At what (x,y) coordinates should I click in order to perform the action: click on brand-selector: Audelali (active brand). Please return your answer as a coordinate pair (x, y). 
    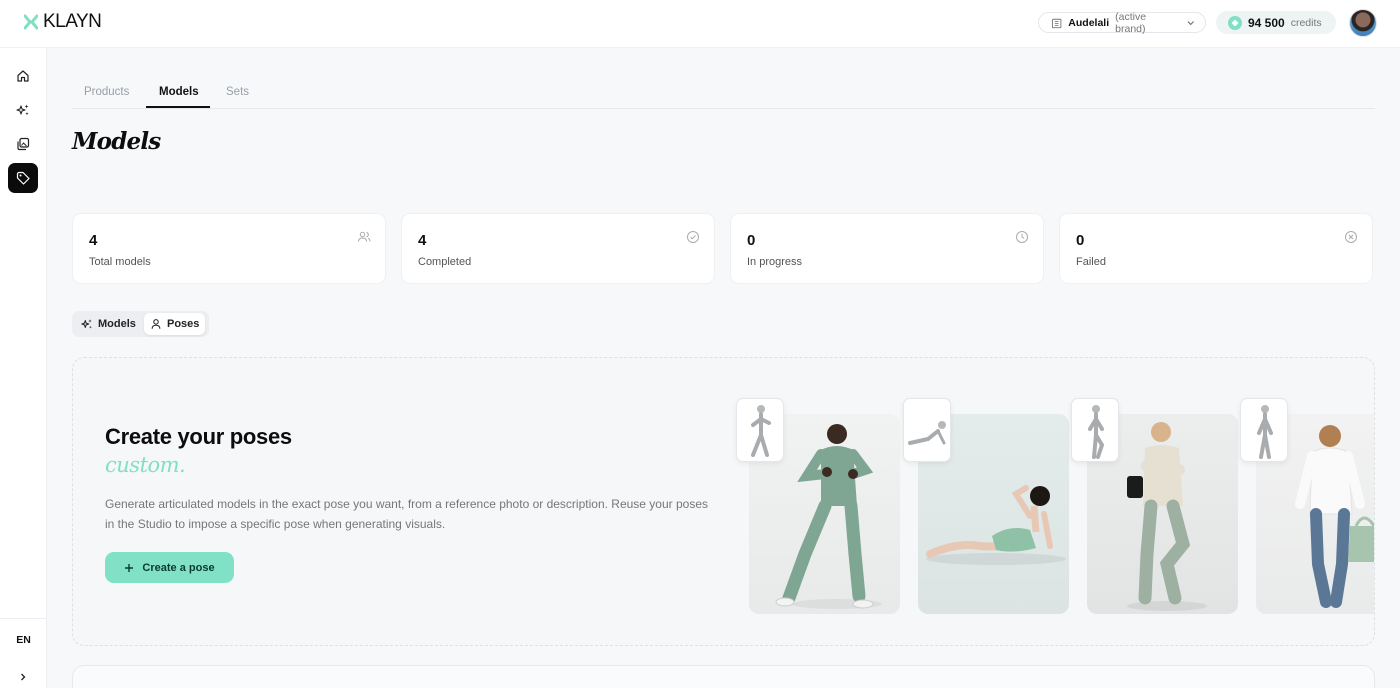
    Looking at the image, I should click on (1122, 22).